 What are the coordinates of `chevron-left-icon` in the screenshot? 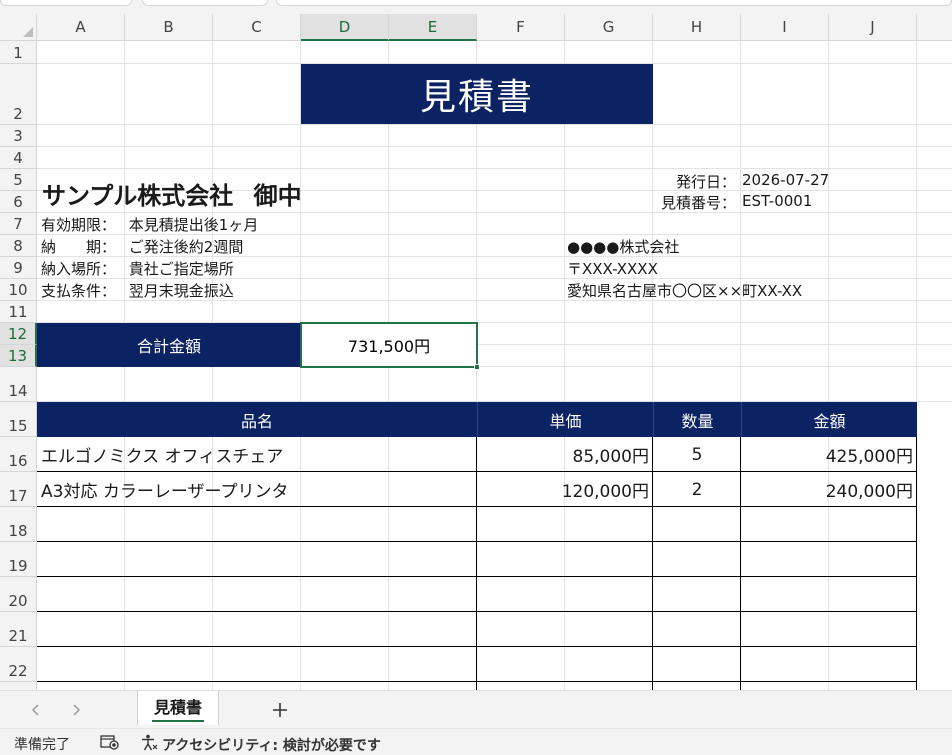 It's located at (36, 710).